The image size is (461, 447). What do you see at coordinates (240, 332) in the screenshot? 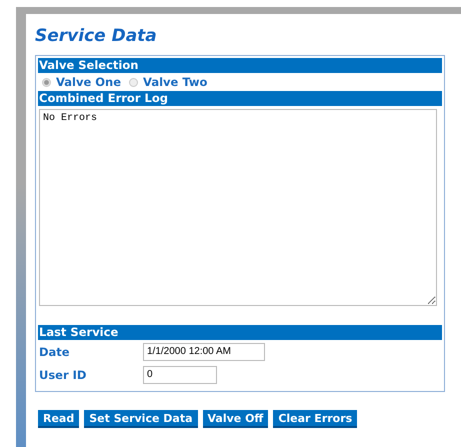
I see `section-header: Last Service` at bounding box center [240, 332].